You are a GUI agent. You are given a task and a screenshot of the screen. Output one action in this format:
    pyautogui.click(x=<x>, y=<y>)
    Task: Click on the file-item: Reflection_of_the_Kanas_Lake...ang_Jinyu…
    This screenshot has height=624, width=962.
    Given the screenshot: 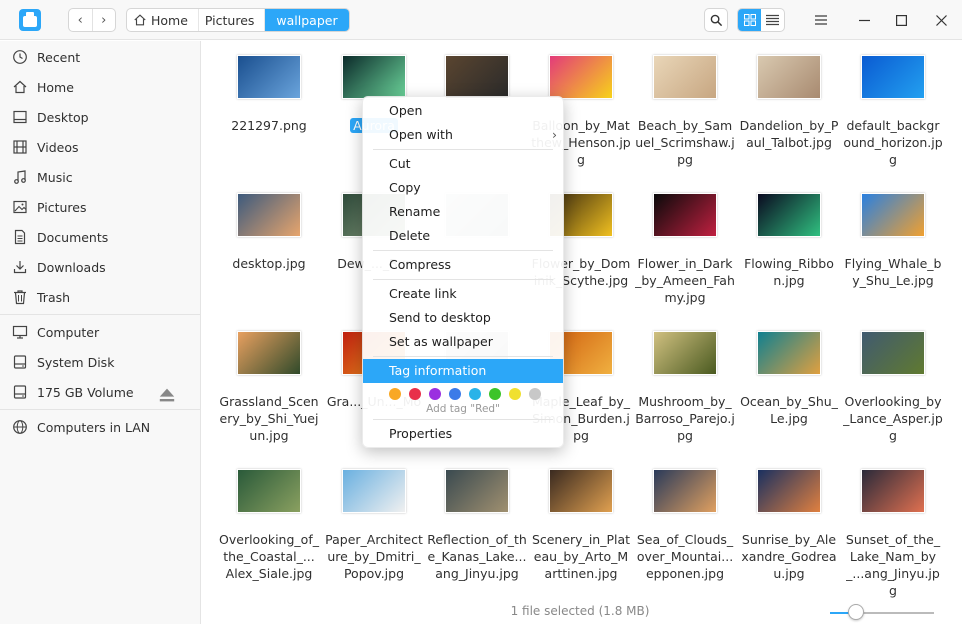 What is the action you would take?
    pyautogui.click(x=477, y=525)
    